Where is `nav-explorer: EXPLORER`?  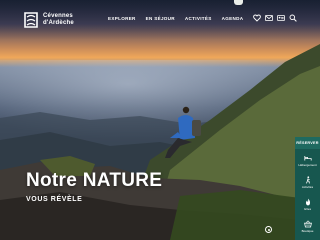
nav-explorer: EXPLORER is located at coordinates (122, 18).